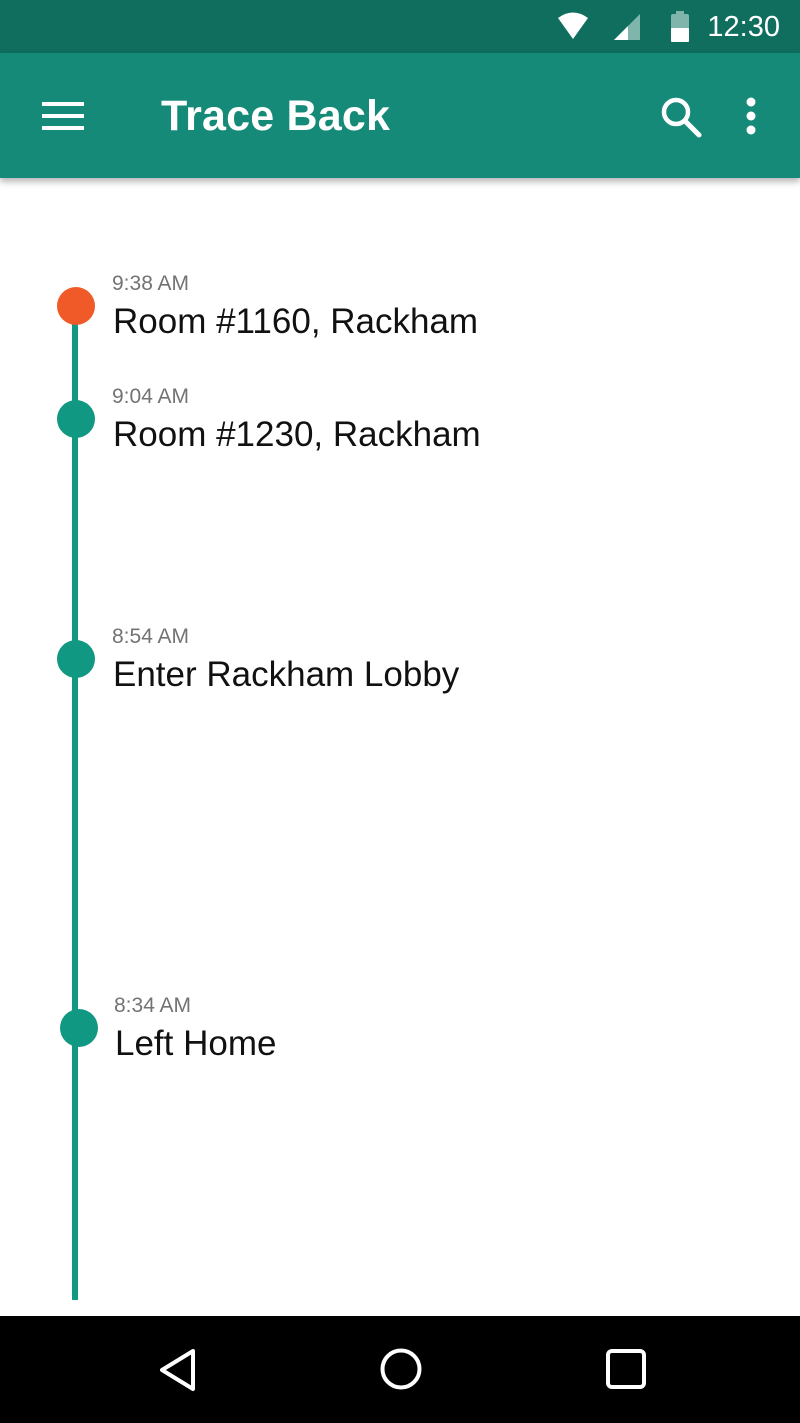  I want to click on menu-icon, so click(63, 116).